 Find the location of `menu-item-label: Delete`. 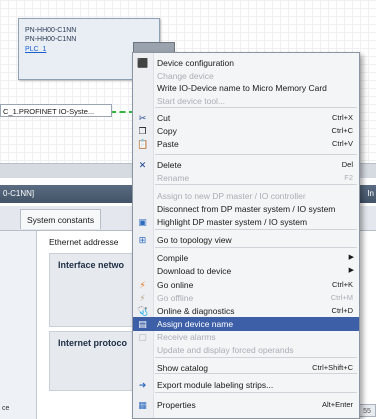

menu-item-label: Delete is located at coordinates (169, 165).